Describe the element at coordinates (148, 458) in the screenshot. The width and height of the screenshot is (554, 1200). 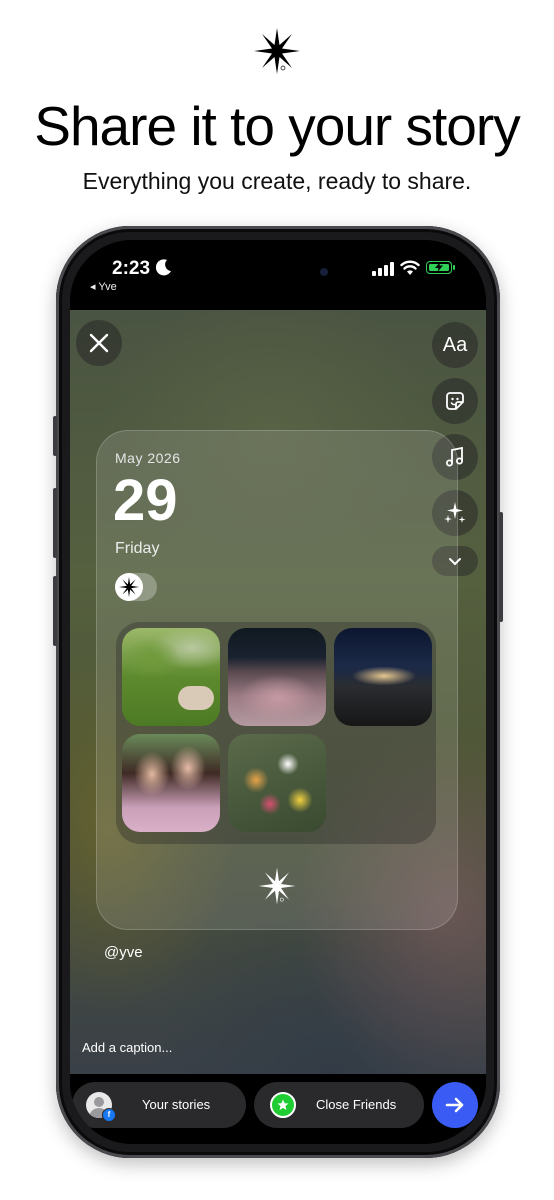
I see `card-month: May 2026` at that location.